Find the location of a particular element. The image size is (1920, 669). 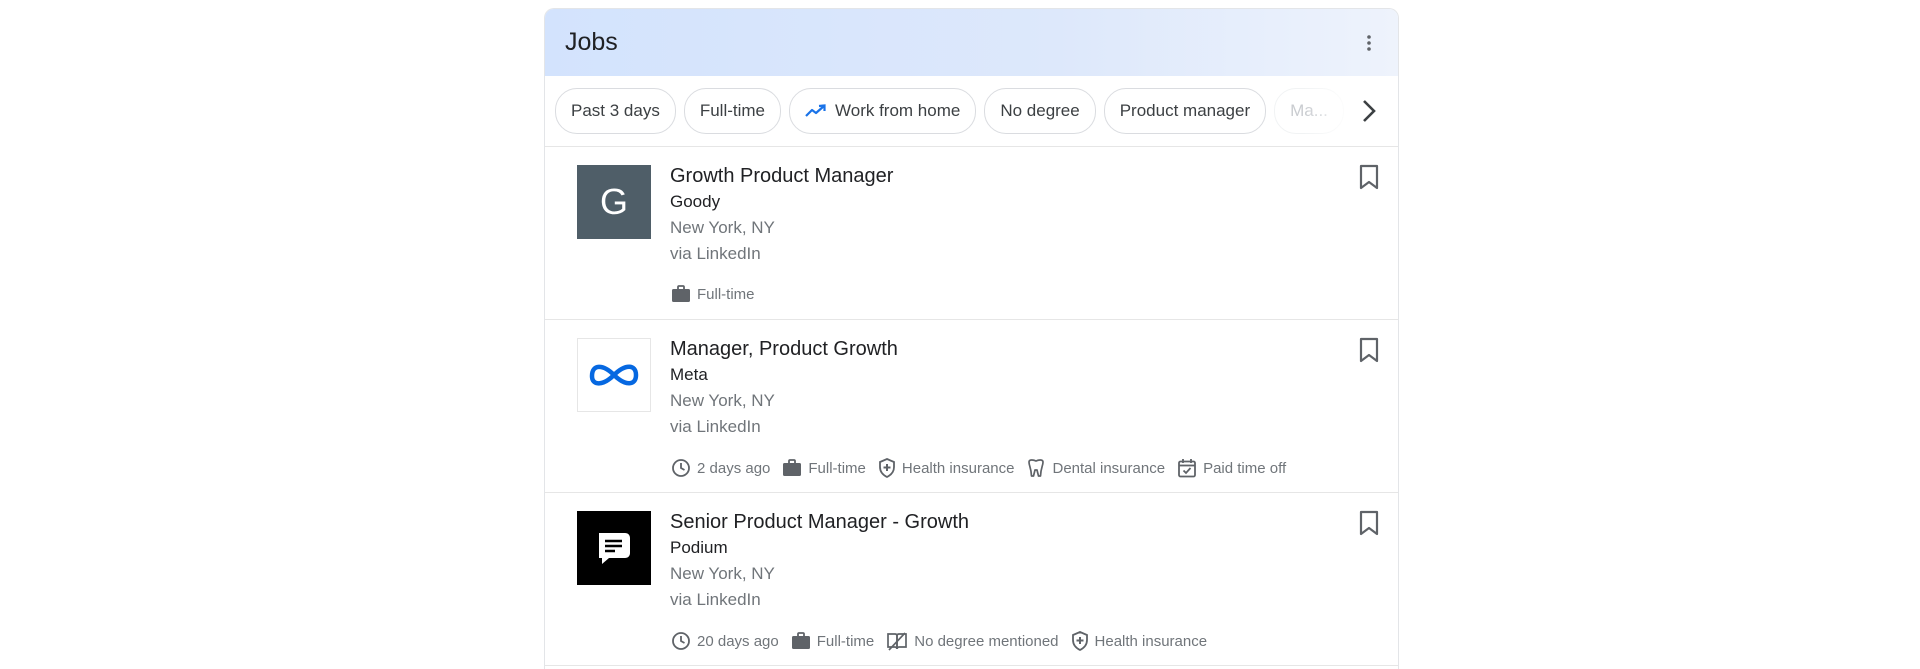

tooth-icon is located at coordinates (1036, 468).